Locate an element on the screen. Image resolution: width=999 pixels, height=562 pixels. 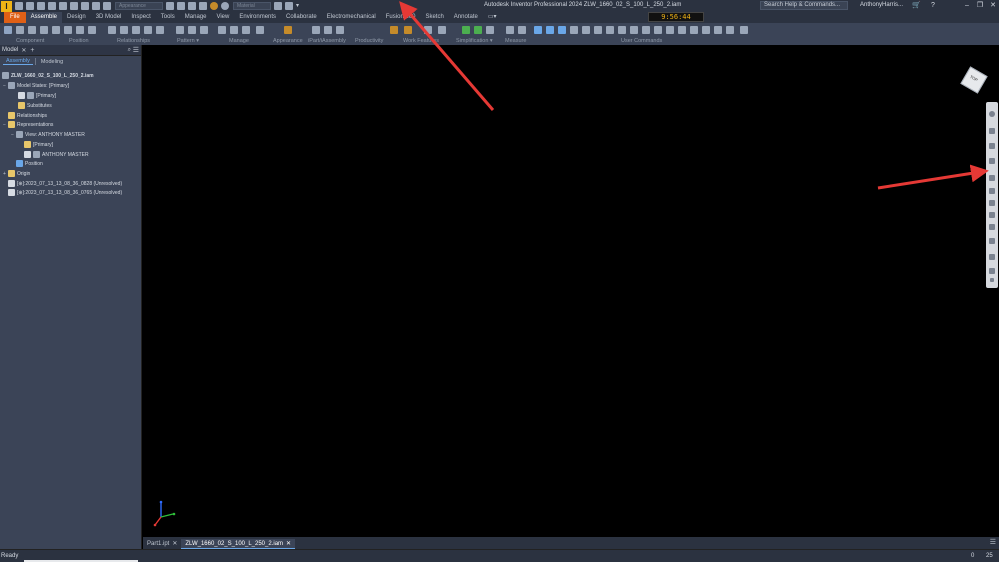
measure-icon is located at coordinates (181, 6).